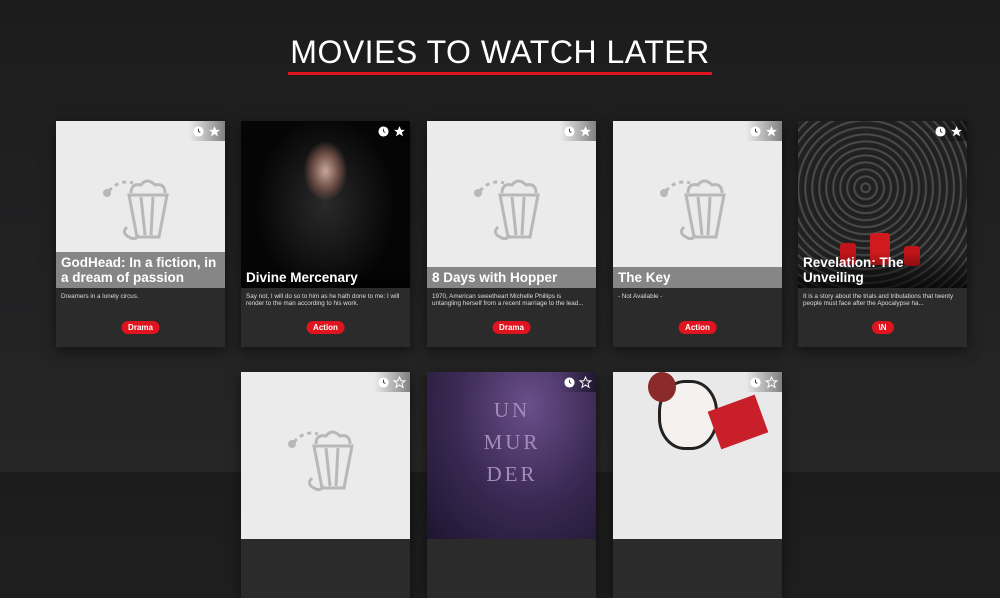 This screenshot has height=598, width=1000. Describe the element at coordinates (697, 277) in the screenshot. I see `movie-title: The Key` at that location.